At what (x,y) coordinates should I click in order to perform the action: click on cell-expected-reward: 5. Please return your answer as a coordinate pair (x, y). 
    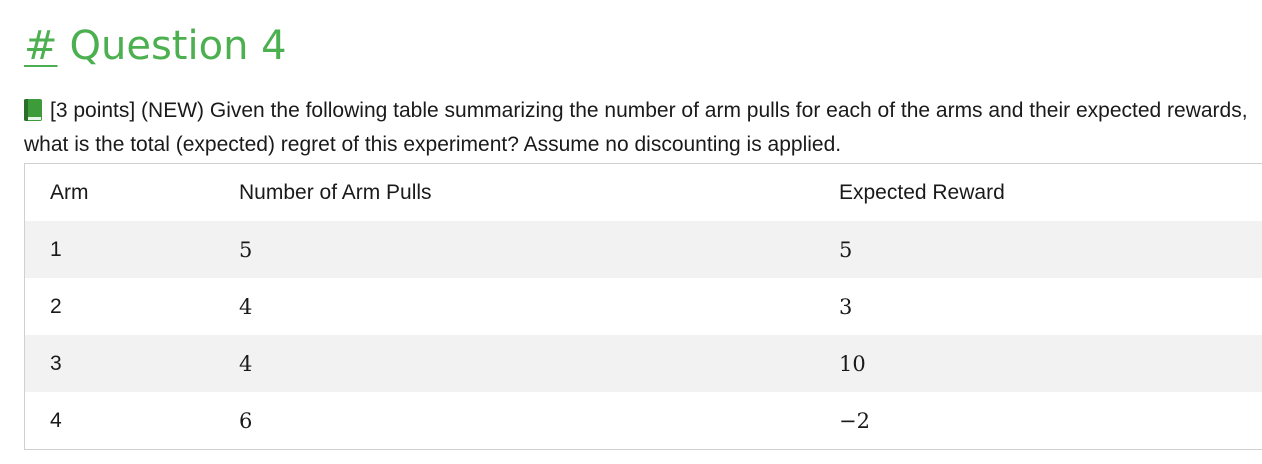
    Looking at the image, I should click on (846, 249).